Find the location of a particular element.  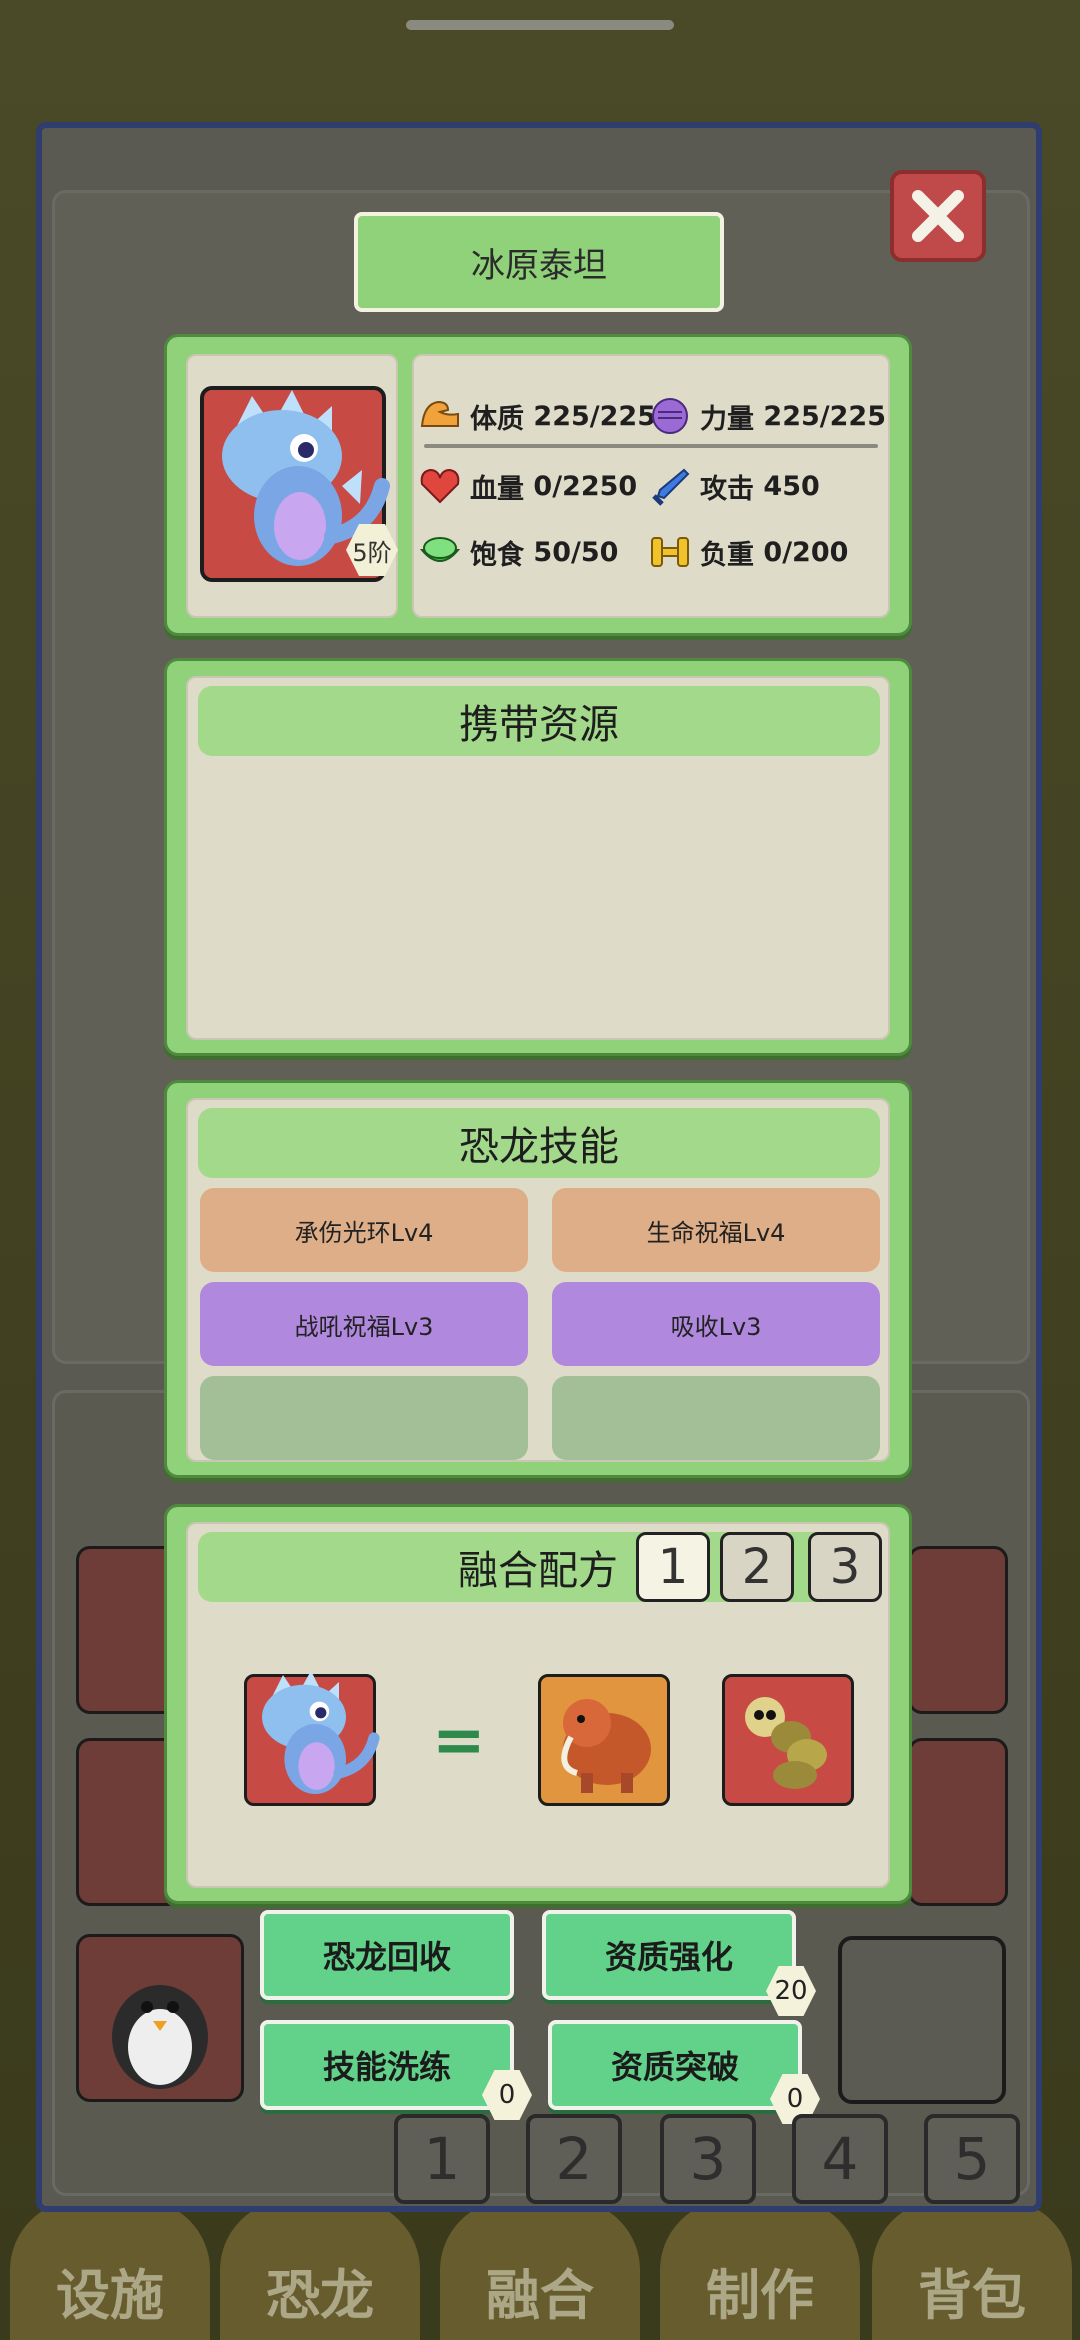

dino-name-title: 冰原泰坦 is located at coordinates (539, 262).